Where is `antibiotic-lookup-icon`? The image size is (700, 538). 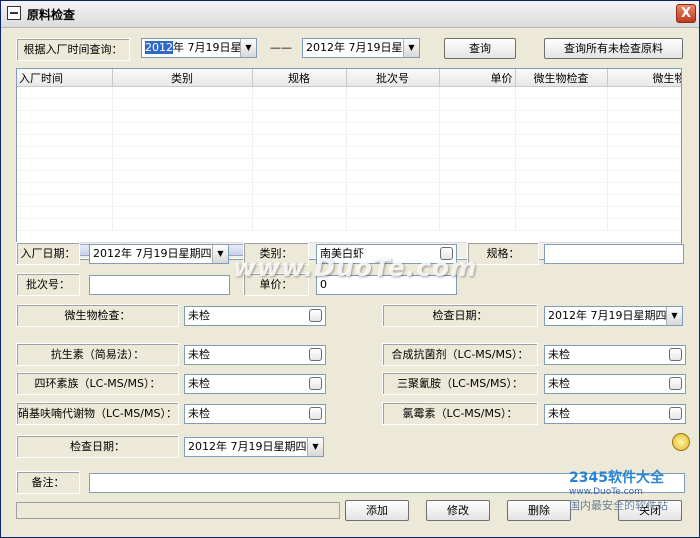
antibiotic-lookup-icon is located at coordinates (315, 354).